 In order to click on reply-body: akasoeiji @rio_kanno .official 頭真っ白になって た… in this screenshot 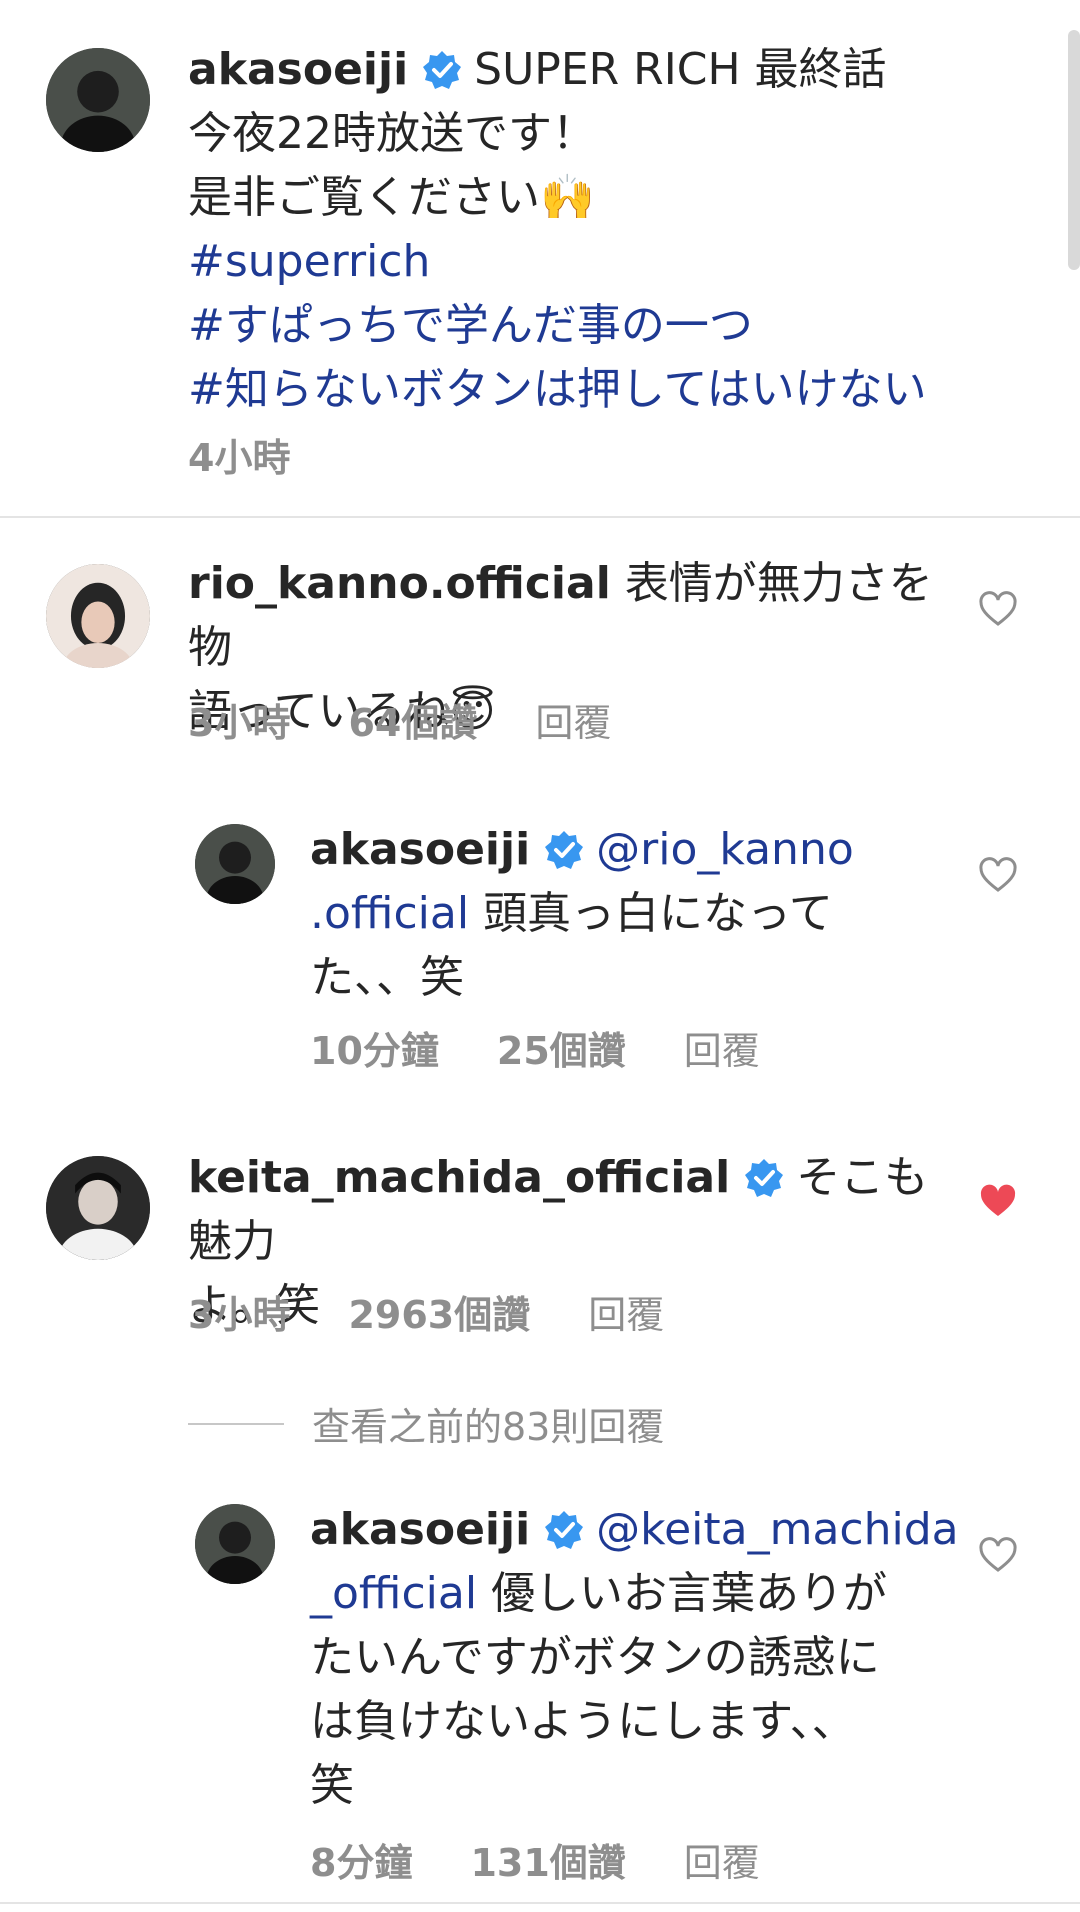, I will do `click(610, 914)`.